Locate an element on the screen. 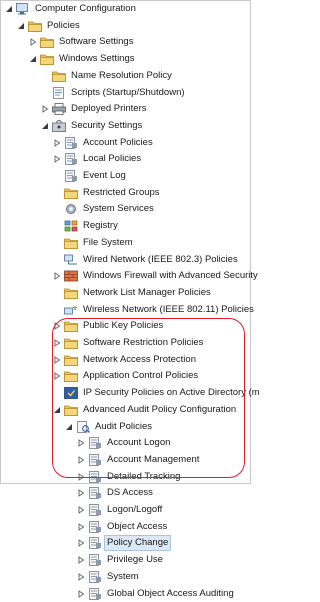 This screenshot has width=320, height=602. tree-item-system-services: System Services is located at coordinates (104, 209).